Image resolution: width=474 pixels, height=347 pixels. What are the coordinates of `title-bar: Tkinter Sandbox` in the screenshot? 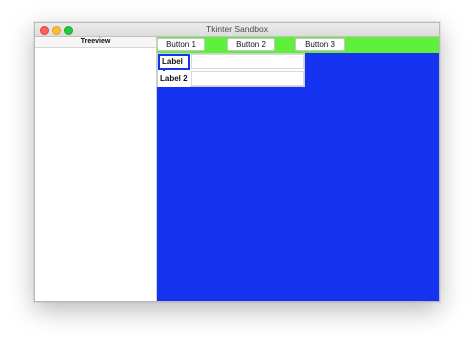 It's located at (237, 30).